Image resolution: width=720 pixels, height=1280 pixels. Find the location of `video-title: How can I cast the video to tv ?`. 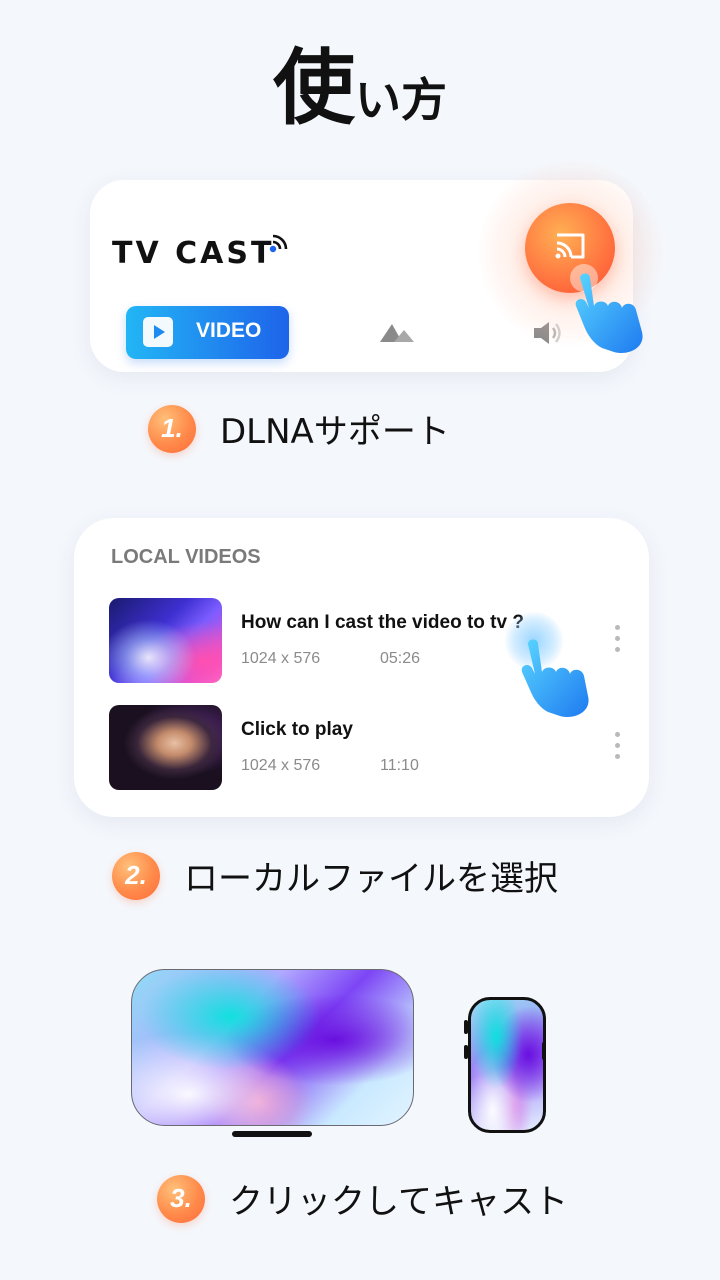

video-title: How can I cast the video to tv ? is located at coordinates (382, 622).